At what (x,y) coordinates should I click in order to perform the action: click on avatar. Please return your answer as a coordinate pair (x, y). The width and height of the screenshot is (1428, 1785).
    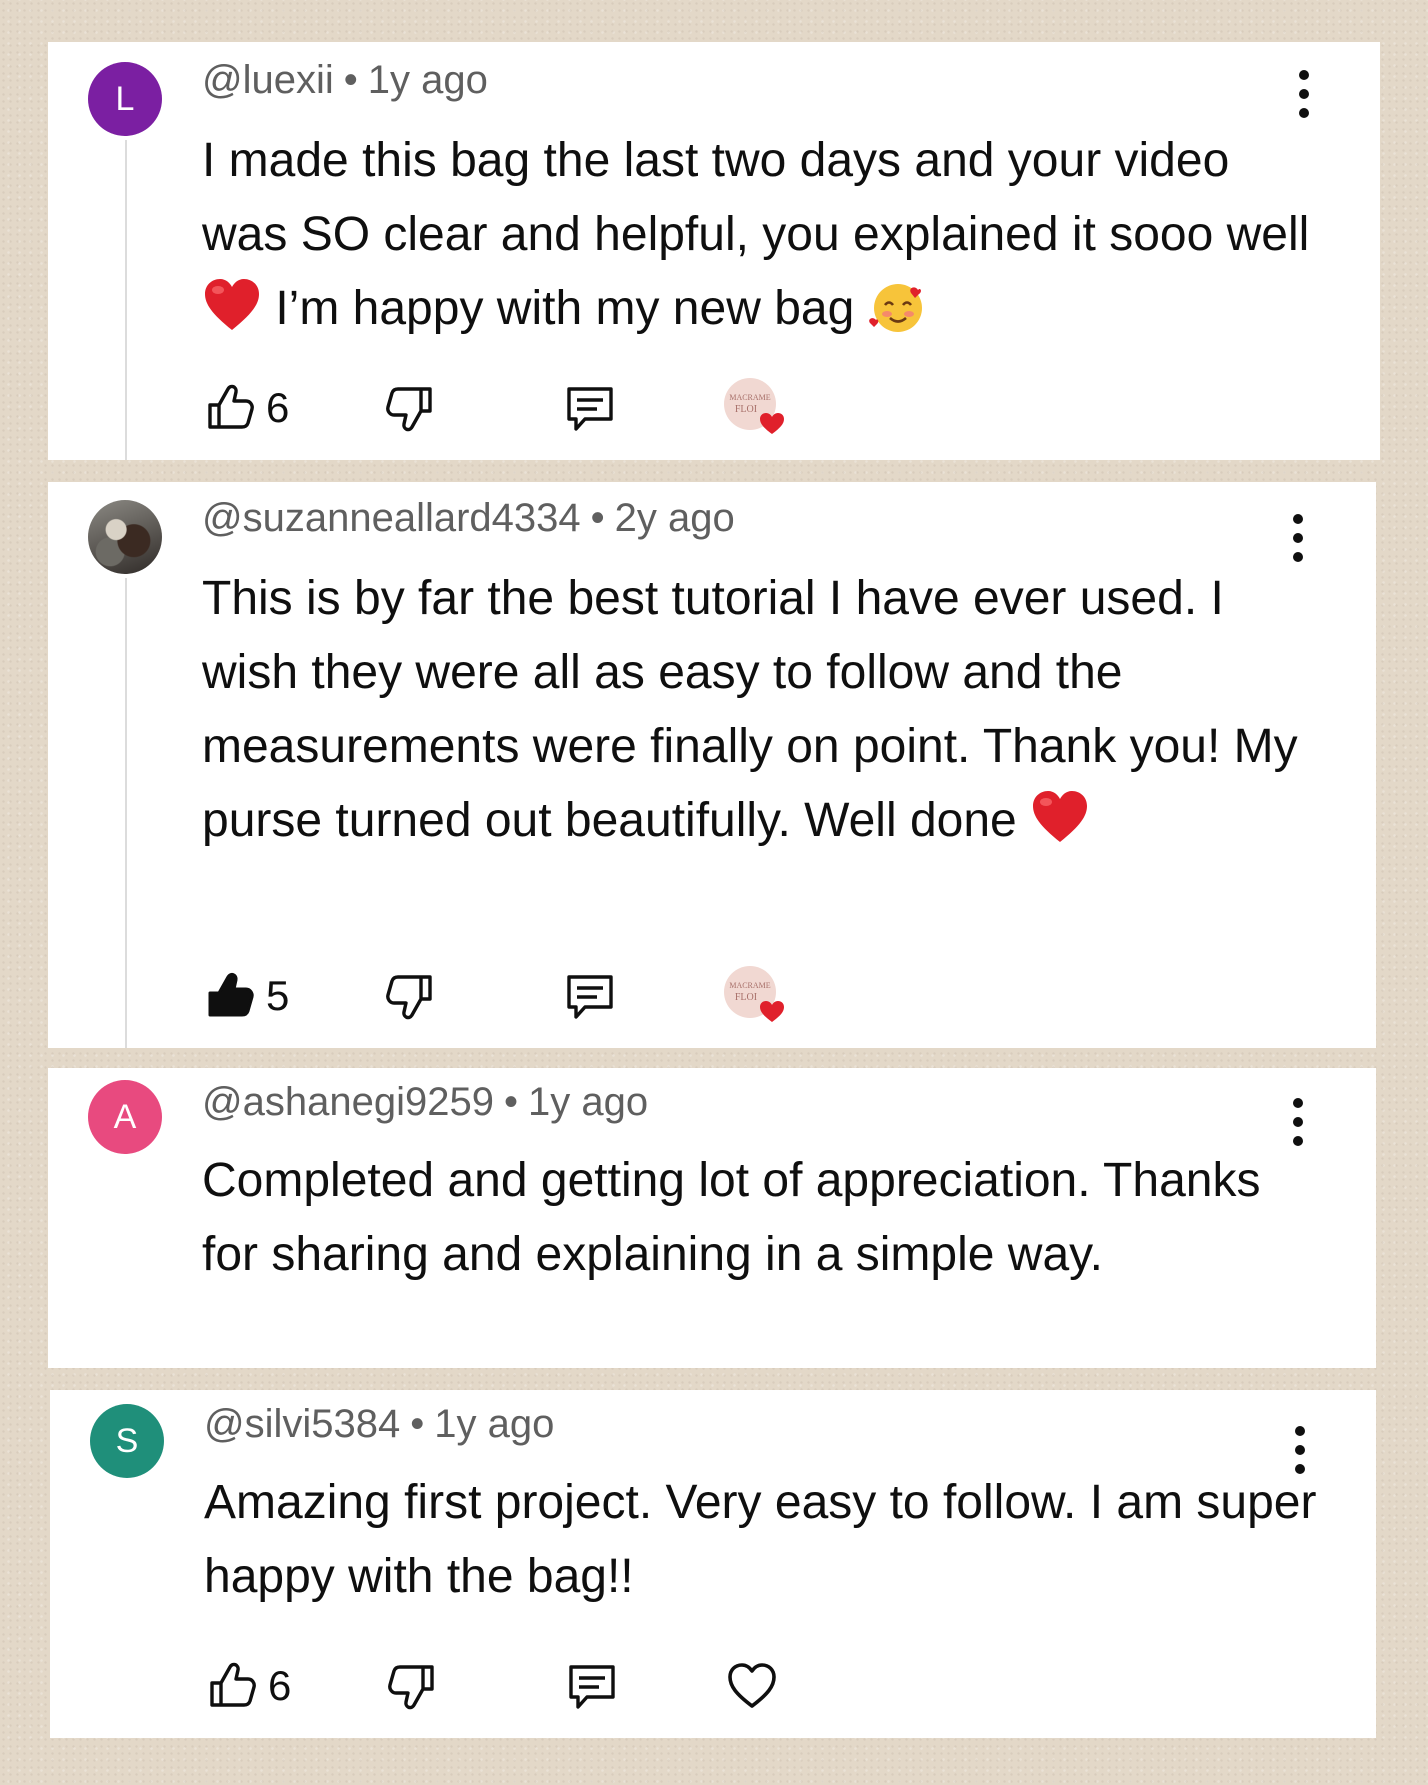
    Looking at the image, I should click on (125, 537).